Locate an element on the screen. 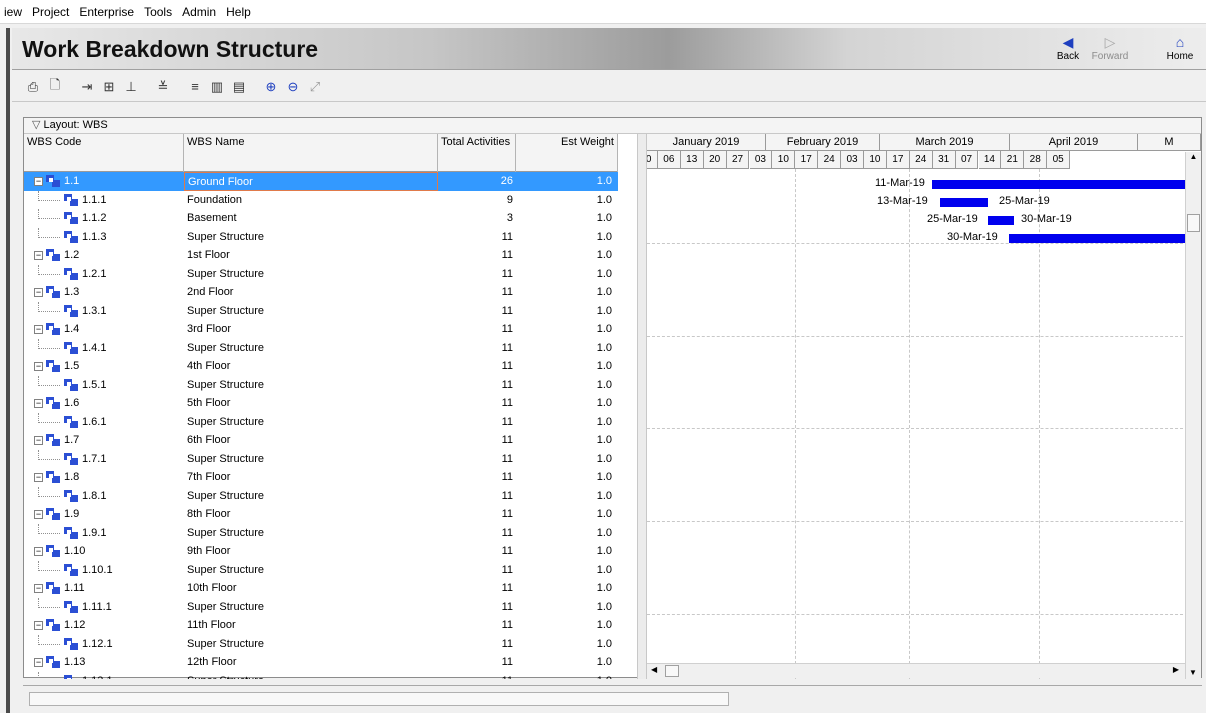 This screenshot has height=713, width=1206. table-icon: ▤ is located at coordinates (239, 87).